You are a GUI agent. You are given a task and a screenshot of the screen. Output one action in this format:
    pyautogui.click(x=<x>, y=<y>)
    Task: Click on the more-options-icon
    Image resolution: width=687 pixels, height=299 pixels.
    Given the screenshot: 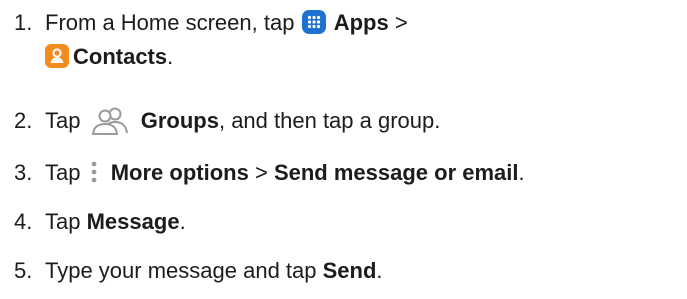 What is the action you would take?
    pyautogui.click(x=94, y=172)
    